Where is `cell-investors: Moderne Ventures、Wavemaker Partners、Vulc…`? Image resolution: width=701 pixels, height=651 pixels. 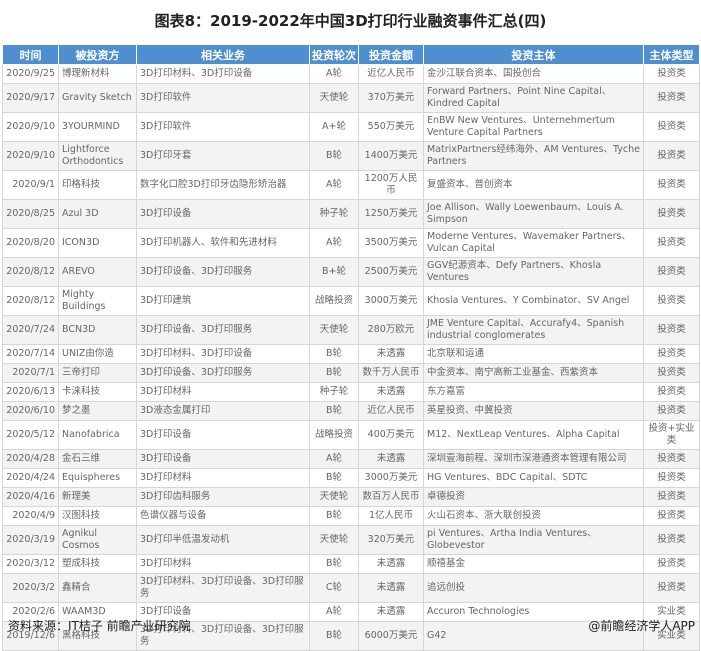
cell-investors: Moderne Ventures、Wavemaker Partners、Vulc… is located at coordinates (533, 243).